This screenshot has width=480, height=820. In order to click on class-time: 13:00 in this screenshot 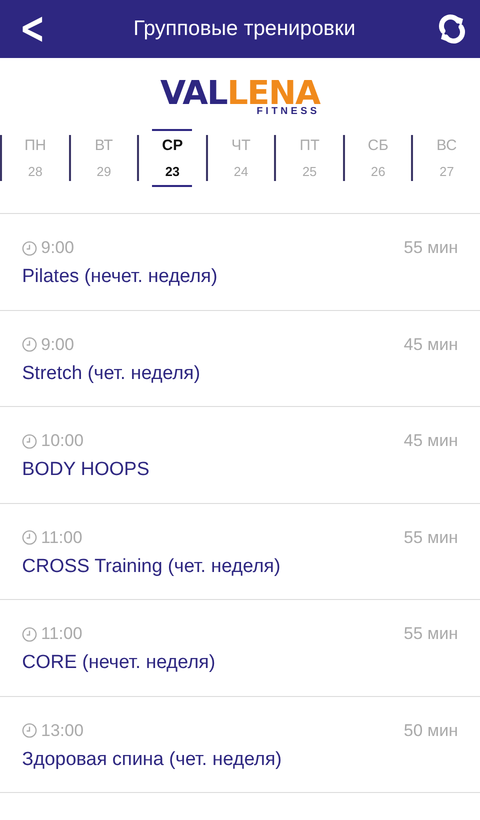, I will do `click(62, 730)`.